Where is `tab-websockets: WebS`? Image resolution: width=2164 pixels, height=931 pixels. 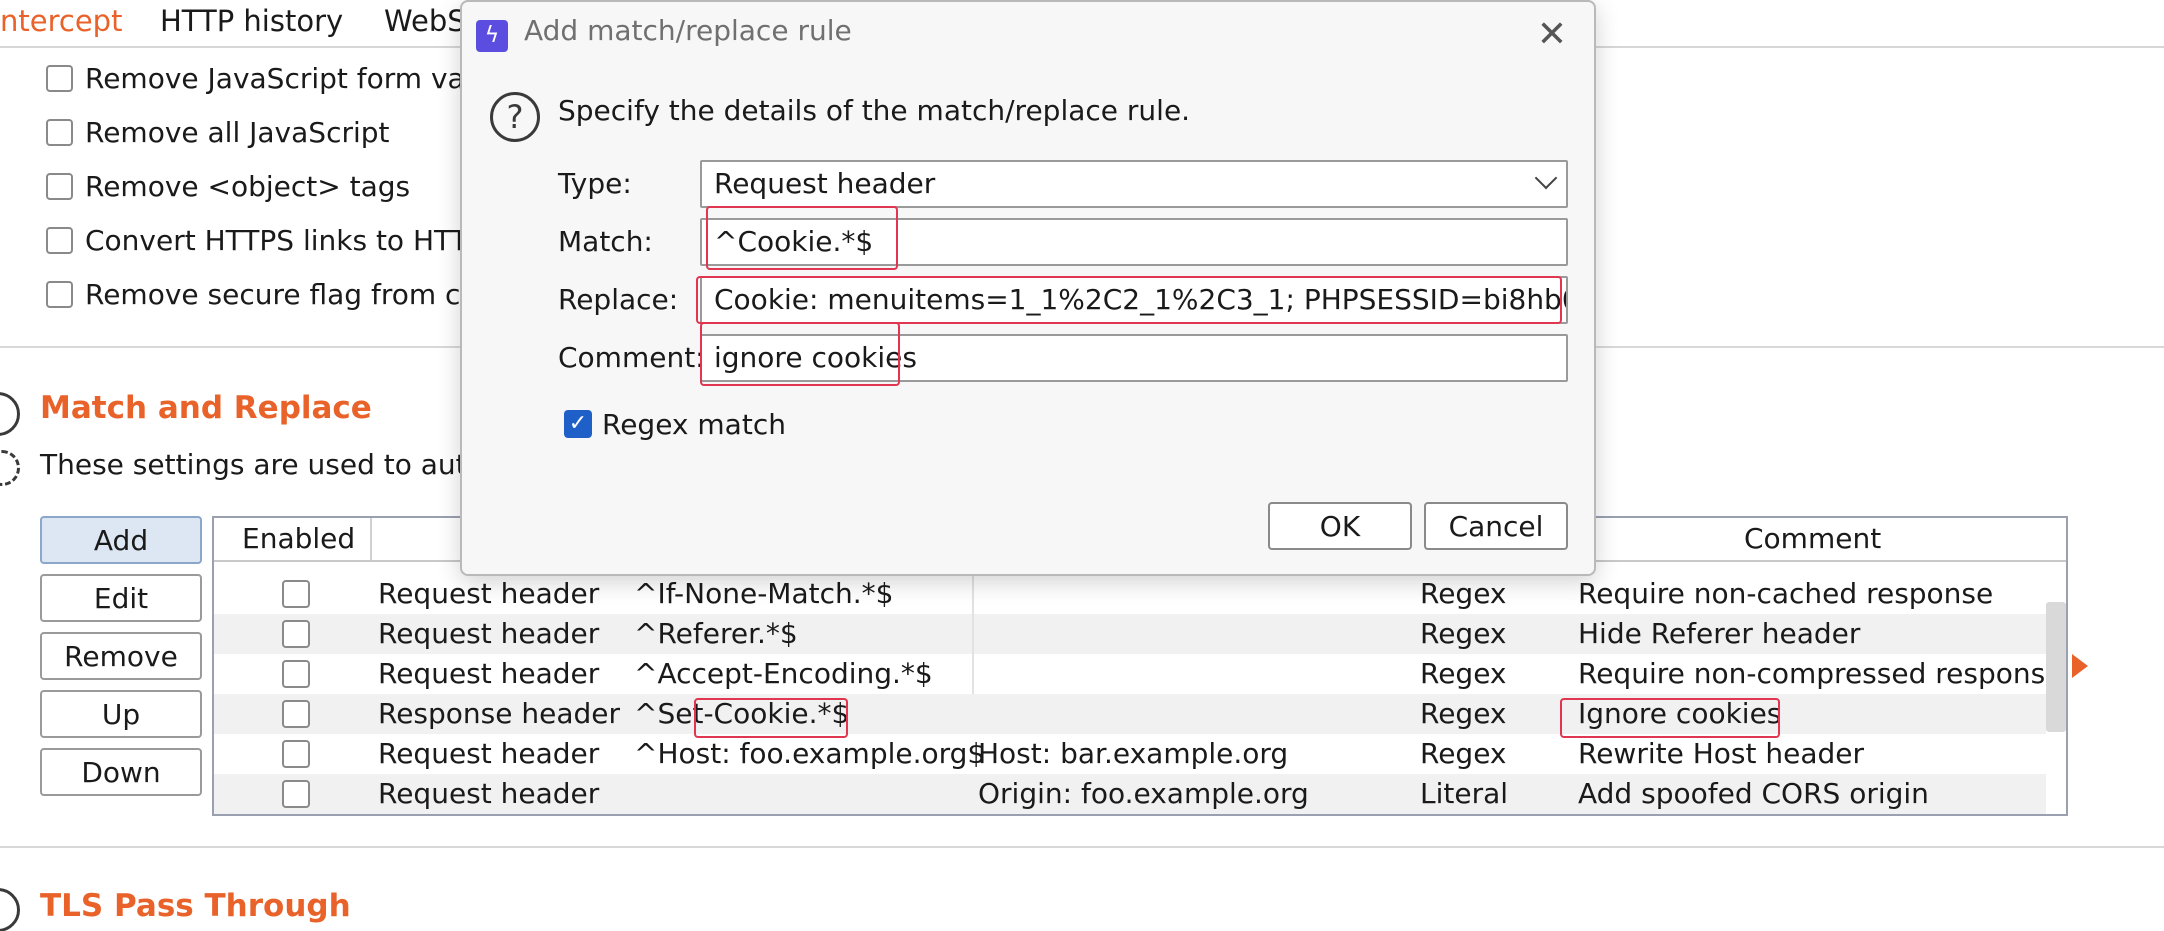 tab-websockets: WebS is located at coordinates (425, 22).